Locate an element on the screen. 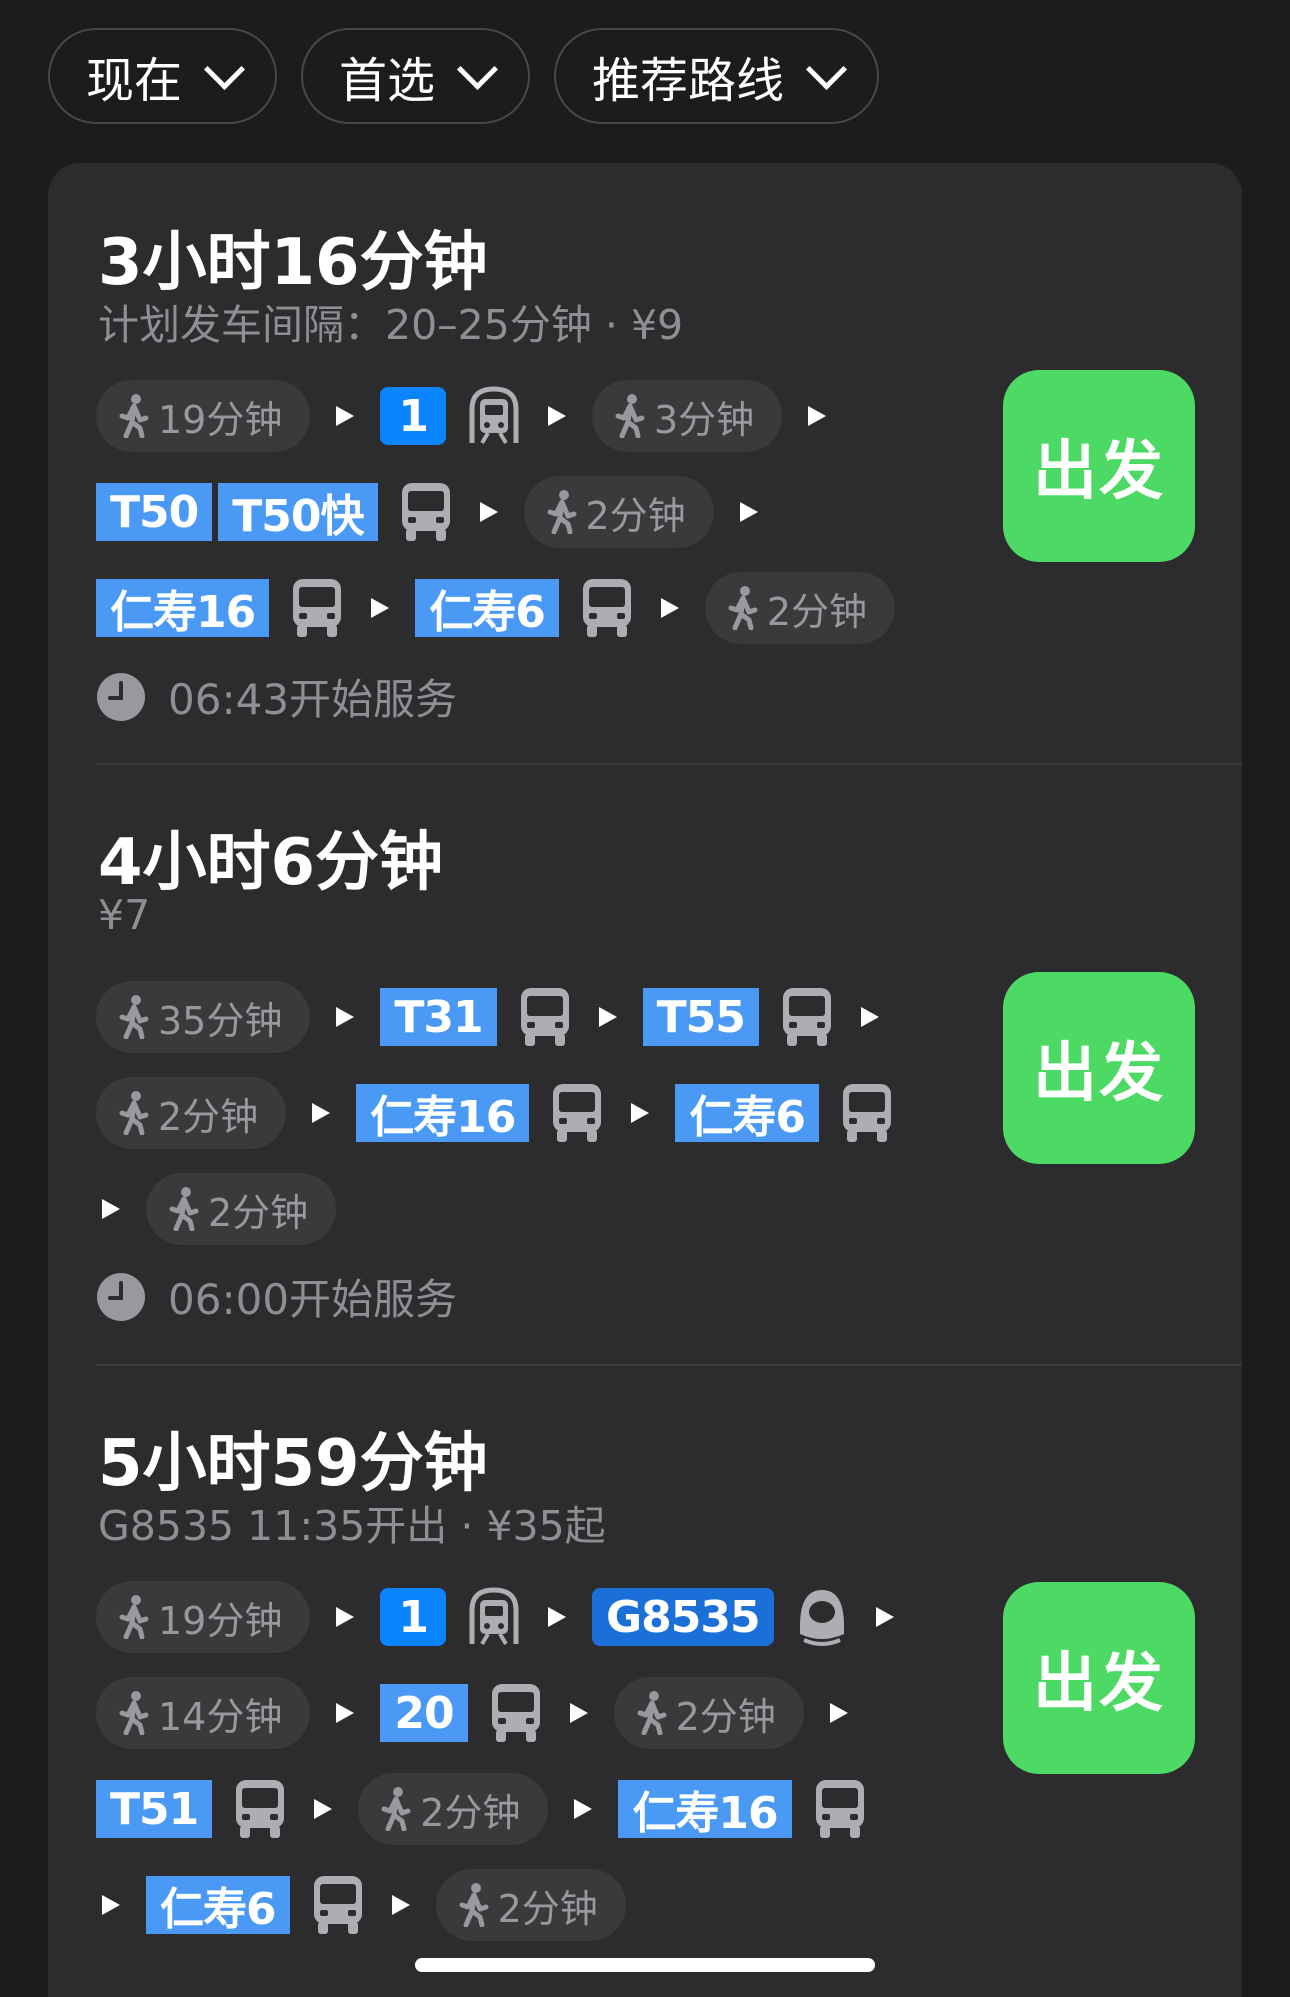 This screenshot has width=1290, height=1997. filter-route-type-button: 推荐路线 is located at coordinates (717, 76).